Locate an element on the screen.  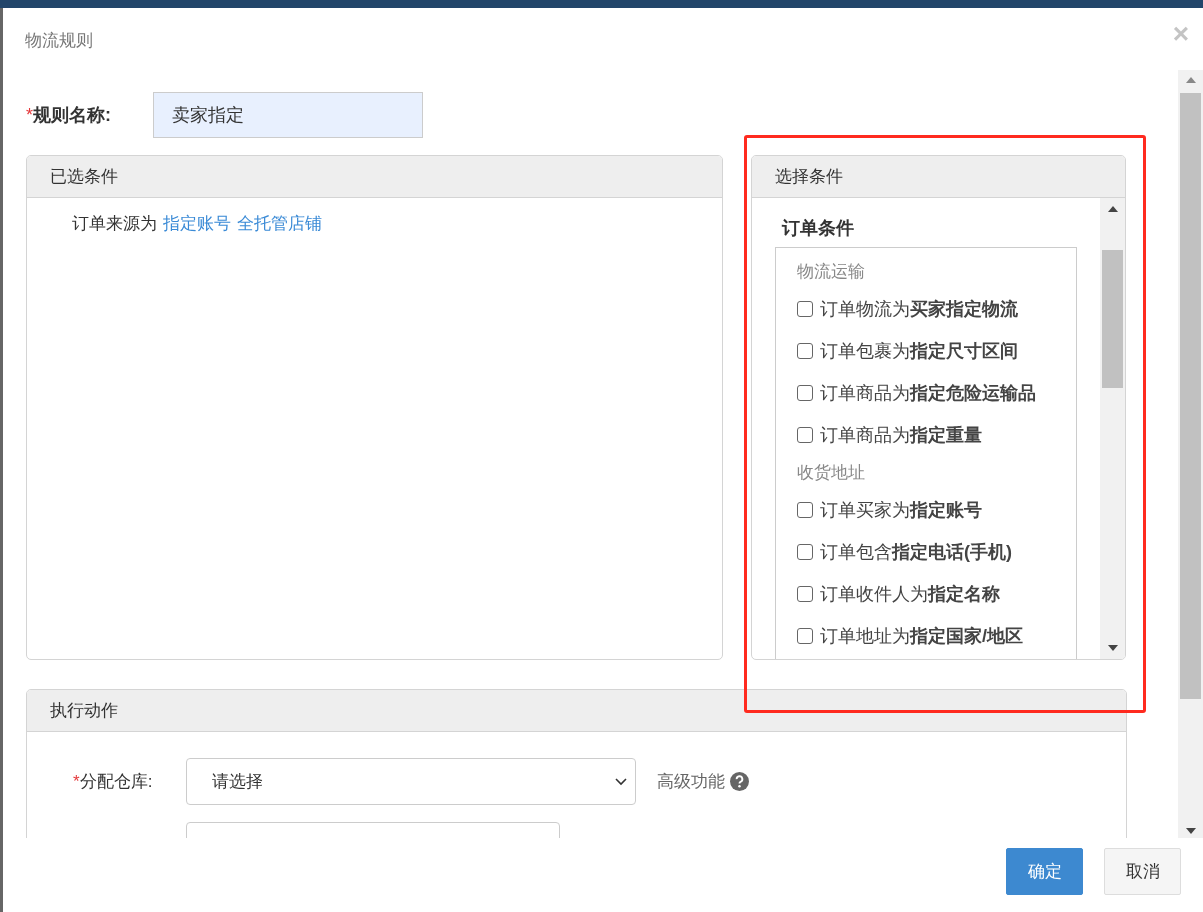
chevron-down-icon is located at coordinates (621, 781).